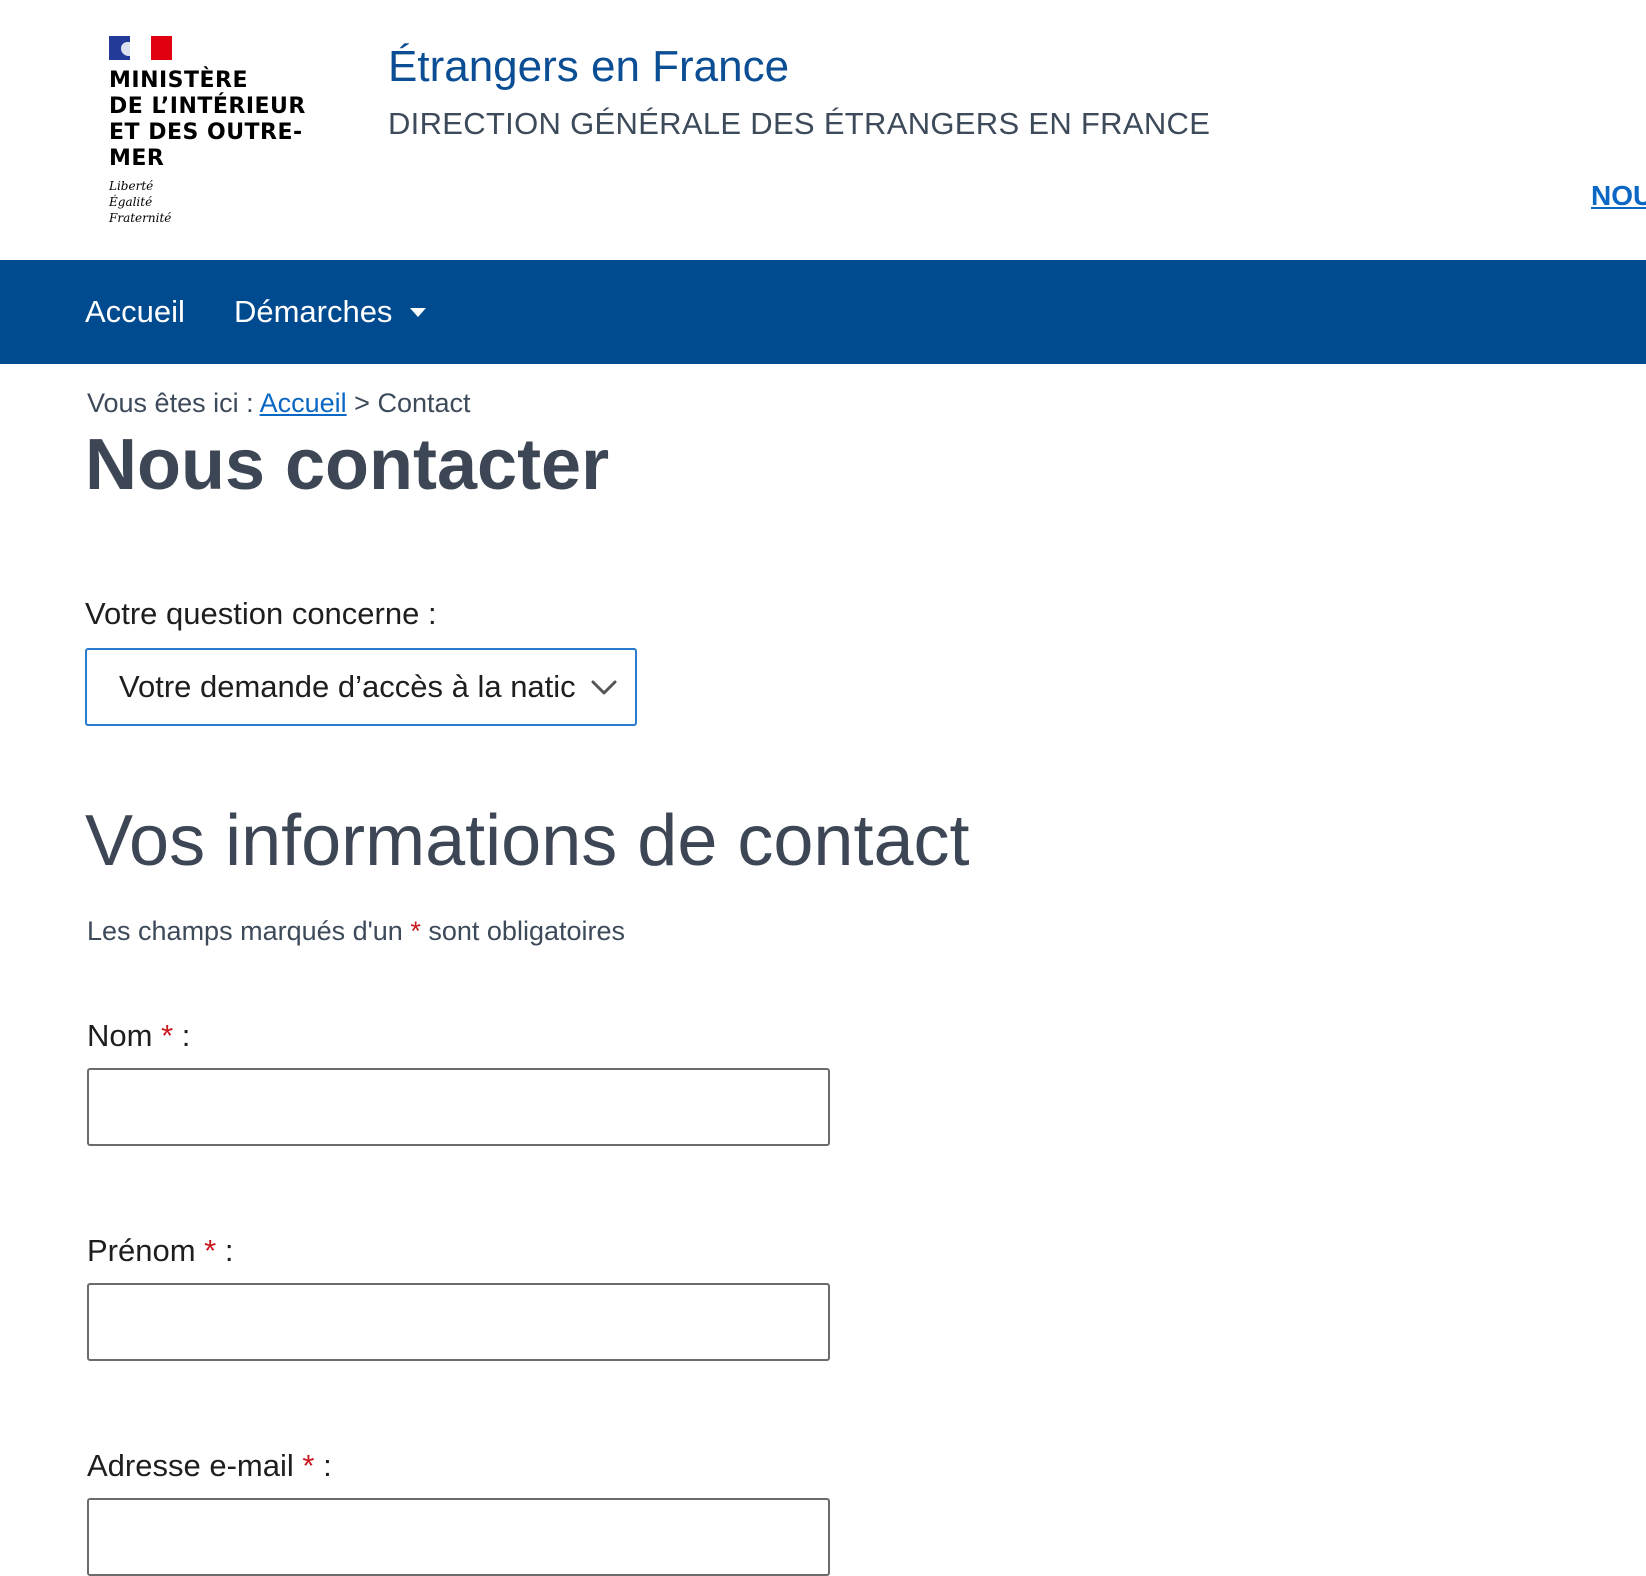  I want to click on first-name-label: Prénom * :, so click(160, 1251).